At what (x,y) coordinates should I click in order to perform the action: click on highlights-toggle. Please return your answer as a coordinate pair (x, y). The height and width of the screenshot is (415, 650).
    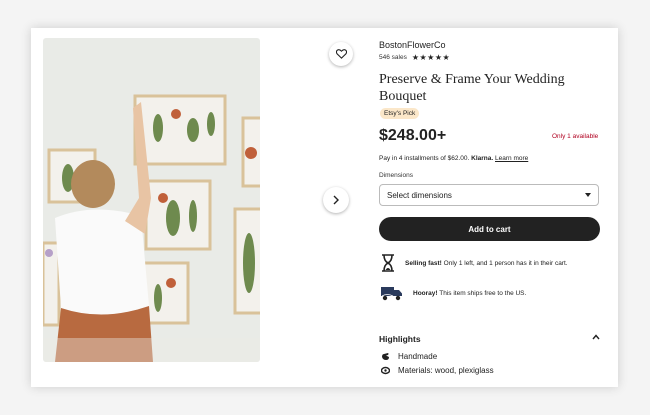
    Looking at the image, I should click on (596, 338).